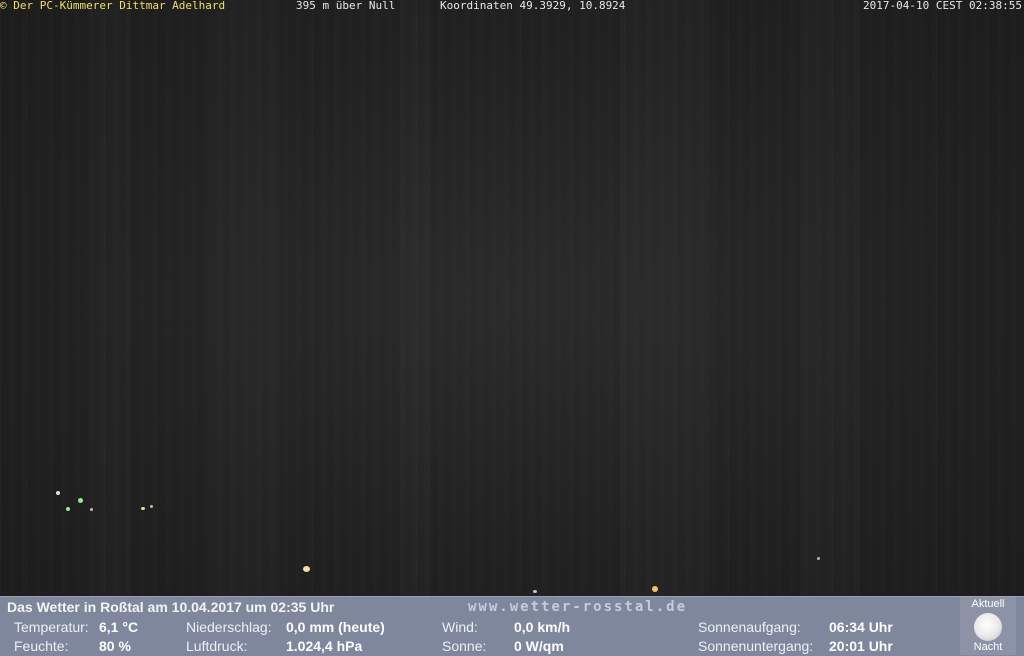 This screenshot has height=656, width=1024. Describe the element at coordinates (217, 646) in the screenshot. I see `pressure-label: Luftdruck:` at that location.